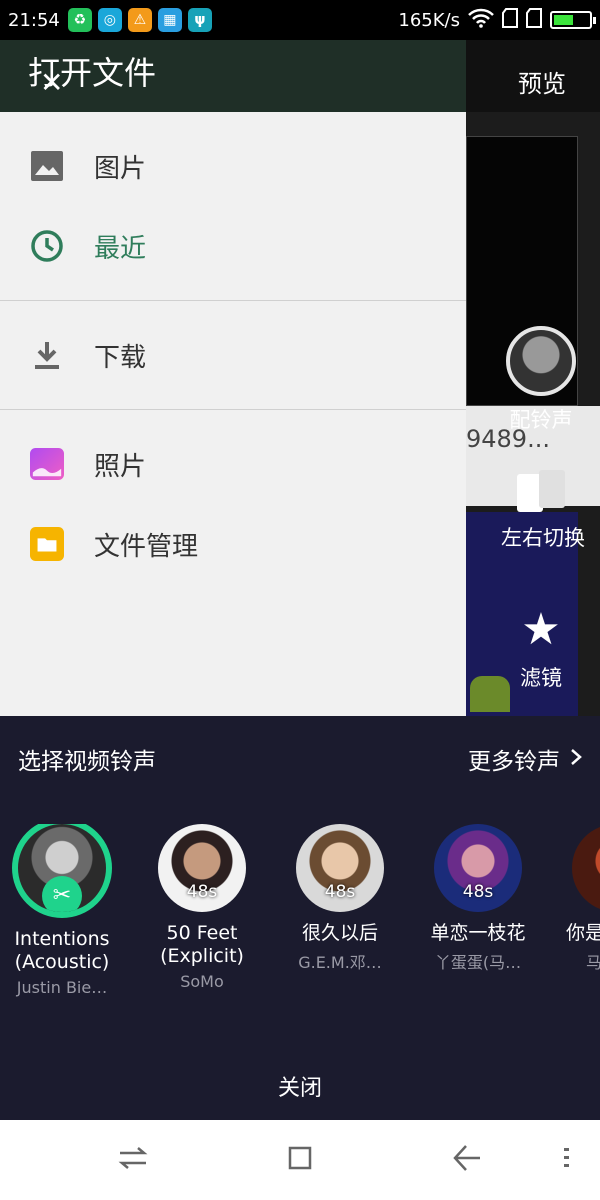 The width and height of the screenshot is (600, 1200). Describe the element at coordinates (541, 420) in the screenshot. I see `ringtone-tool-label: 配铃声` at that location.